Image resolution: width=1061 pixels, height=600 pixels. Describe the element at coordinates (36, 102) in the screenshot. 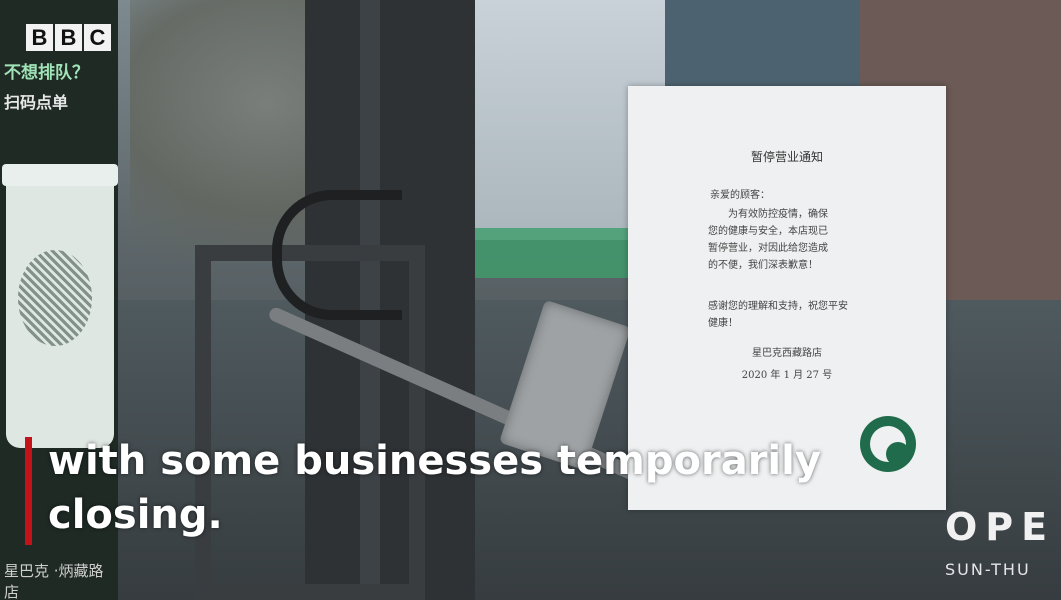

I see `poster-sub: 扫码点单` at that location.